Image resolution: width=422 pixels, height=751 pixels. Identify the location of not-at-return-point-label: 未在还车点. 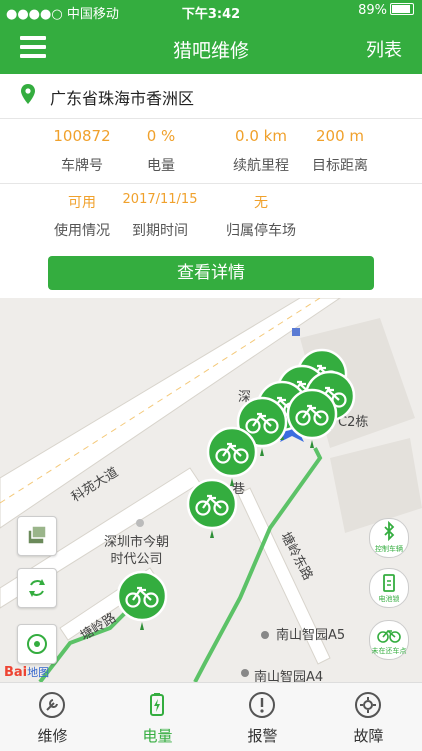
(389, 651).